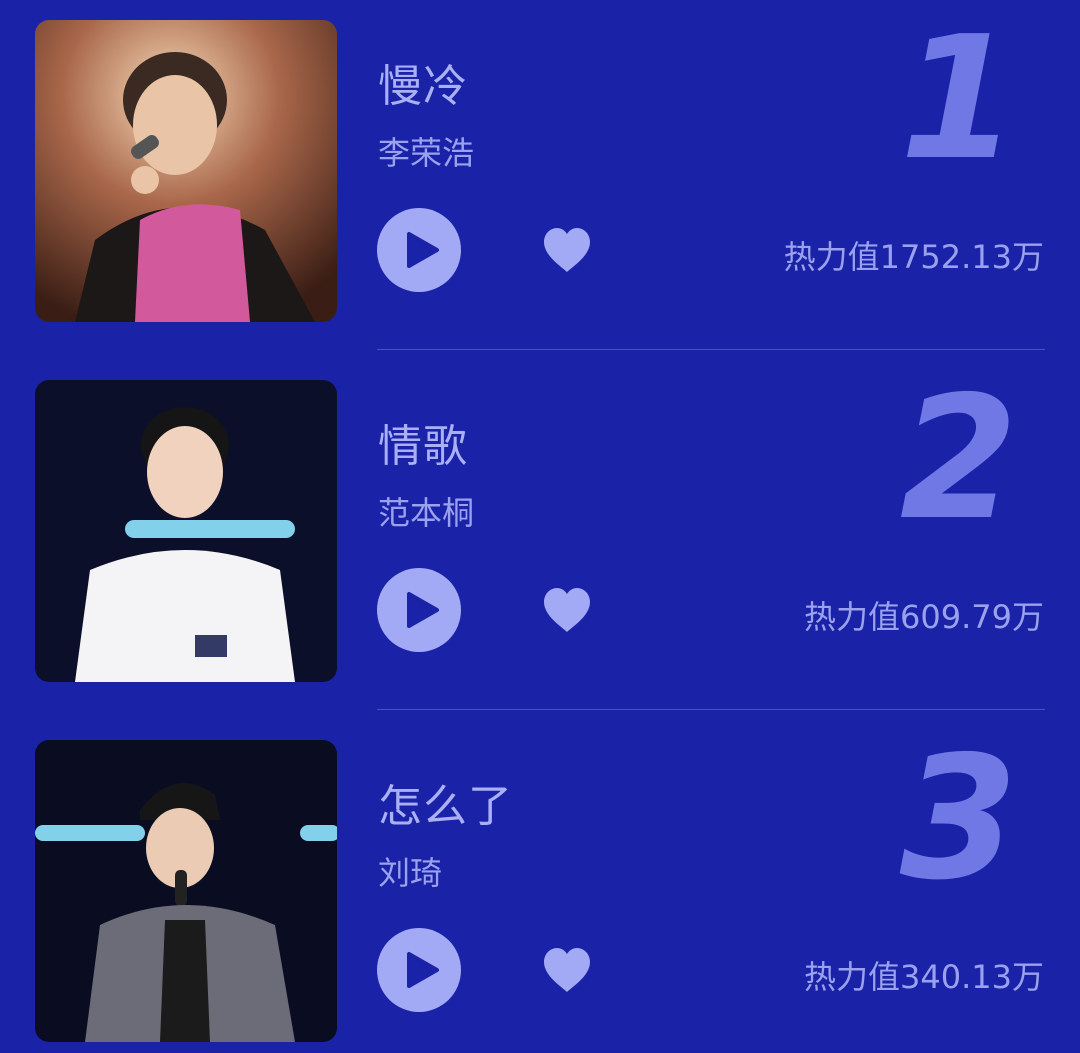 Image resolution: width=1080 pixels, height=1053 pixels. I want to click on rank-number: 1, so click(958, 99).